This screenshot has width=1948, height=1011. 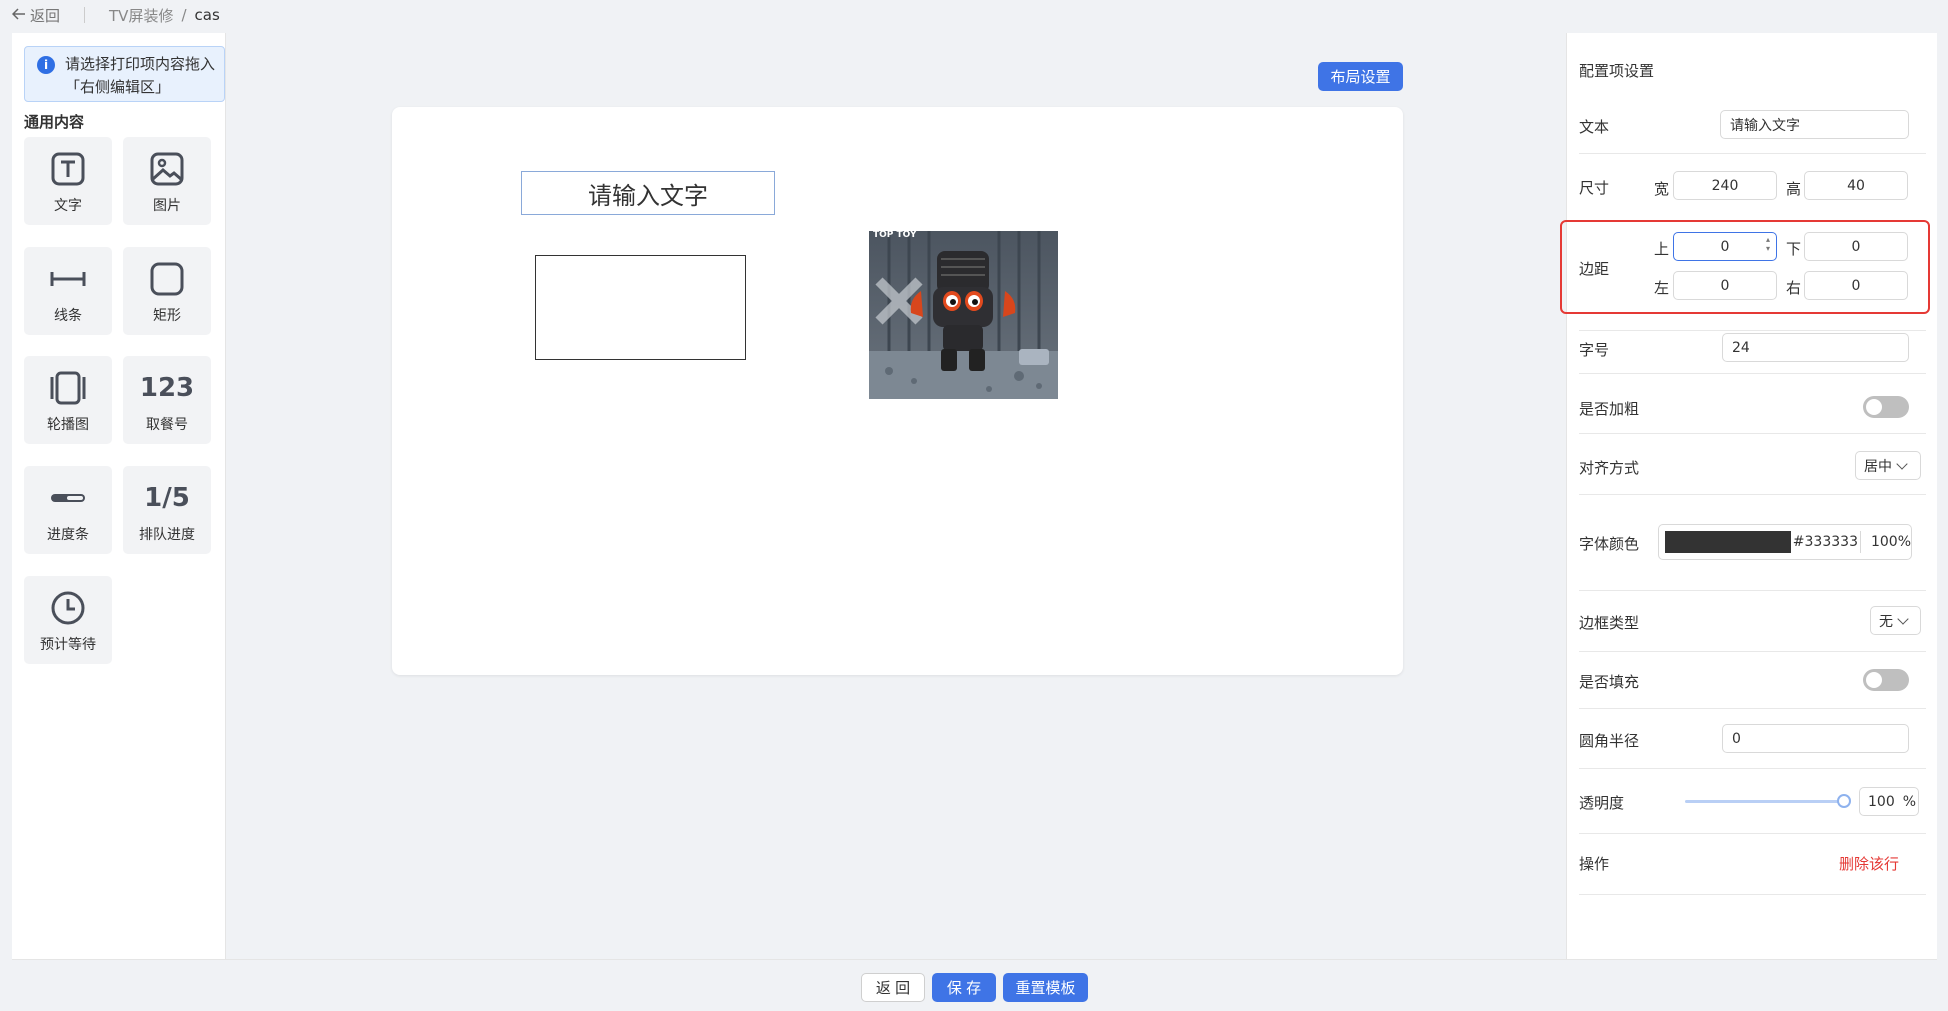 I want to click on drag-tip: i 请选择打印项内容拖入「右侧编辑区」, so click(x=124, y=74).